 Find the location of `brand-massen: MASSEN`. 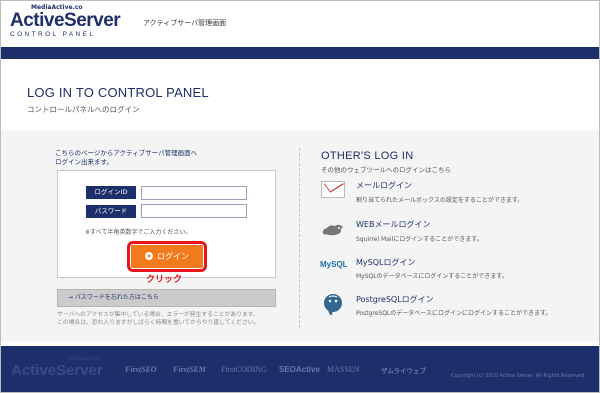

brand-massen: MASSEN is located at coordinates (343, 369).